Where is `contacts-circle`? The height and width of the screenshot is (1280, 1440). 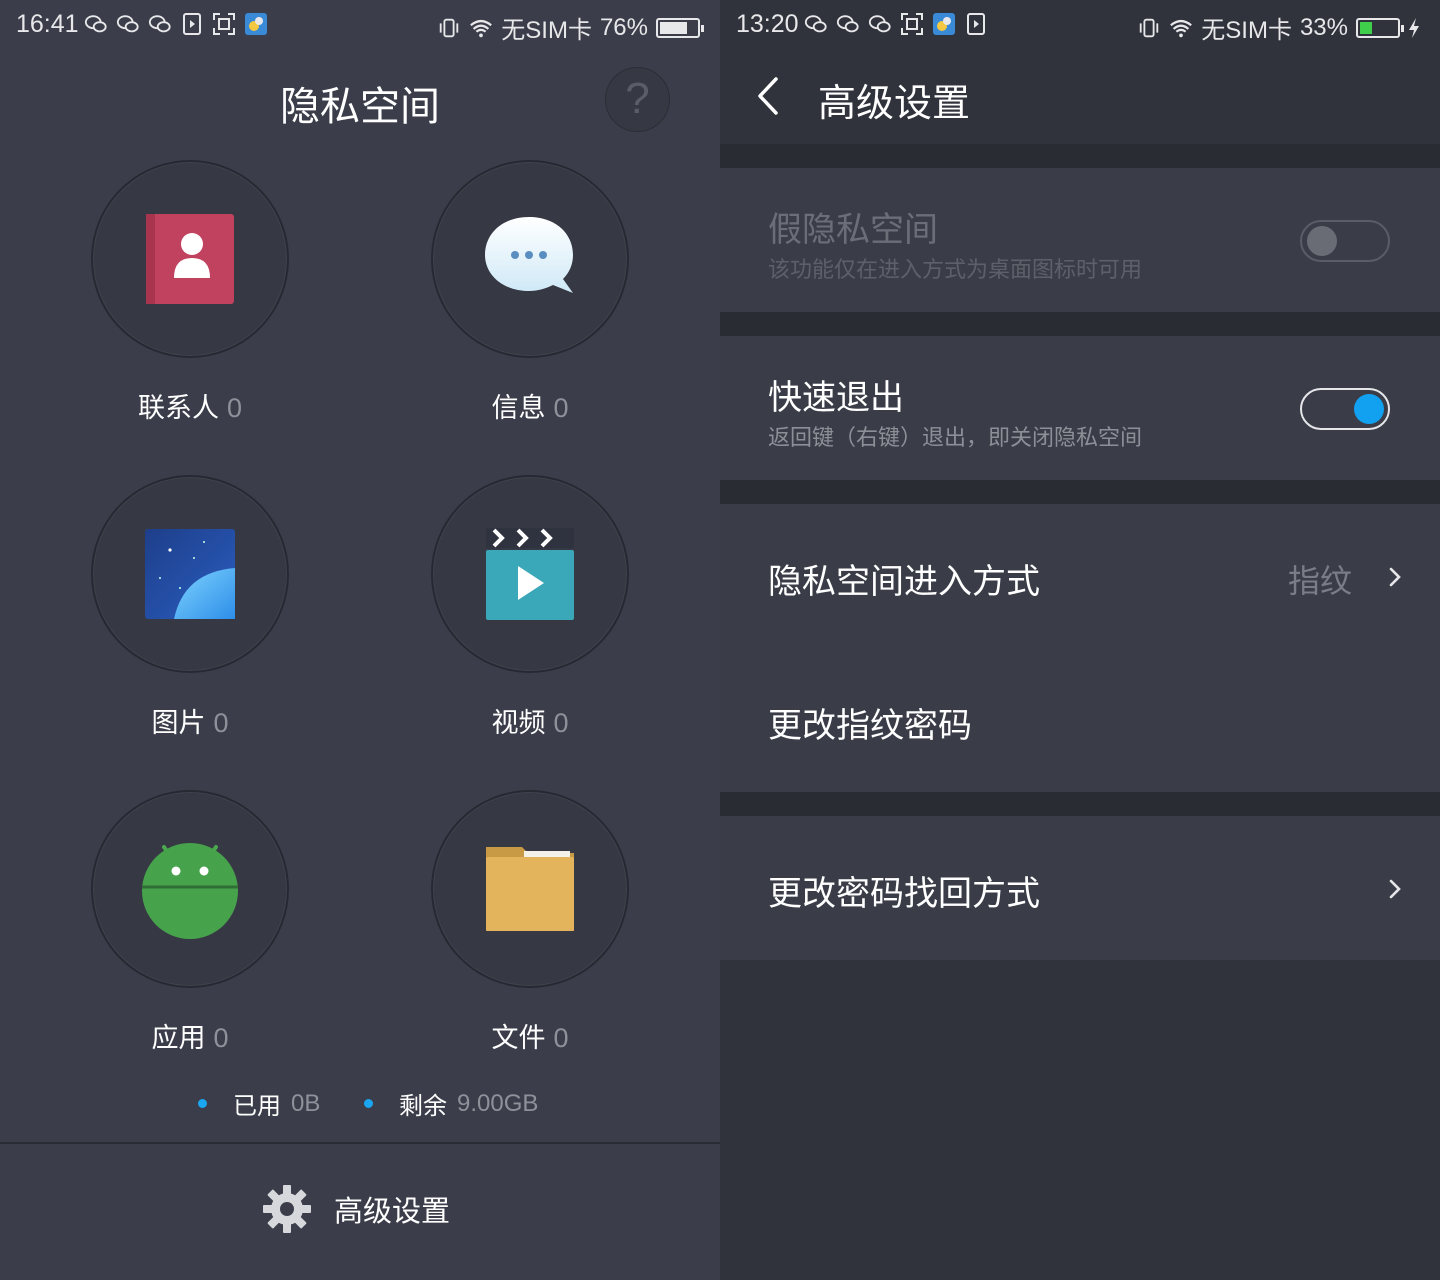 contacts-circle is located at coordinates (190, 259).